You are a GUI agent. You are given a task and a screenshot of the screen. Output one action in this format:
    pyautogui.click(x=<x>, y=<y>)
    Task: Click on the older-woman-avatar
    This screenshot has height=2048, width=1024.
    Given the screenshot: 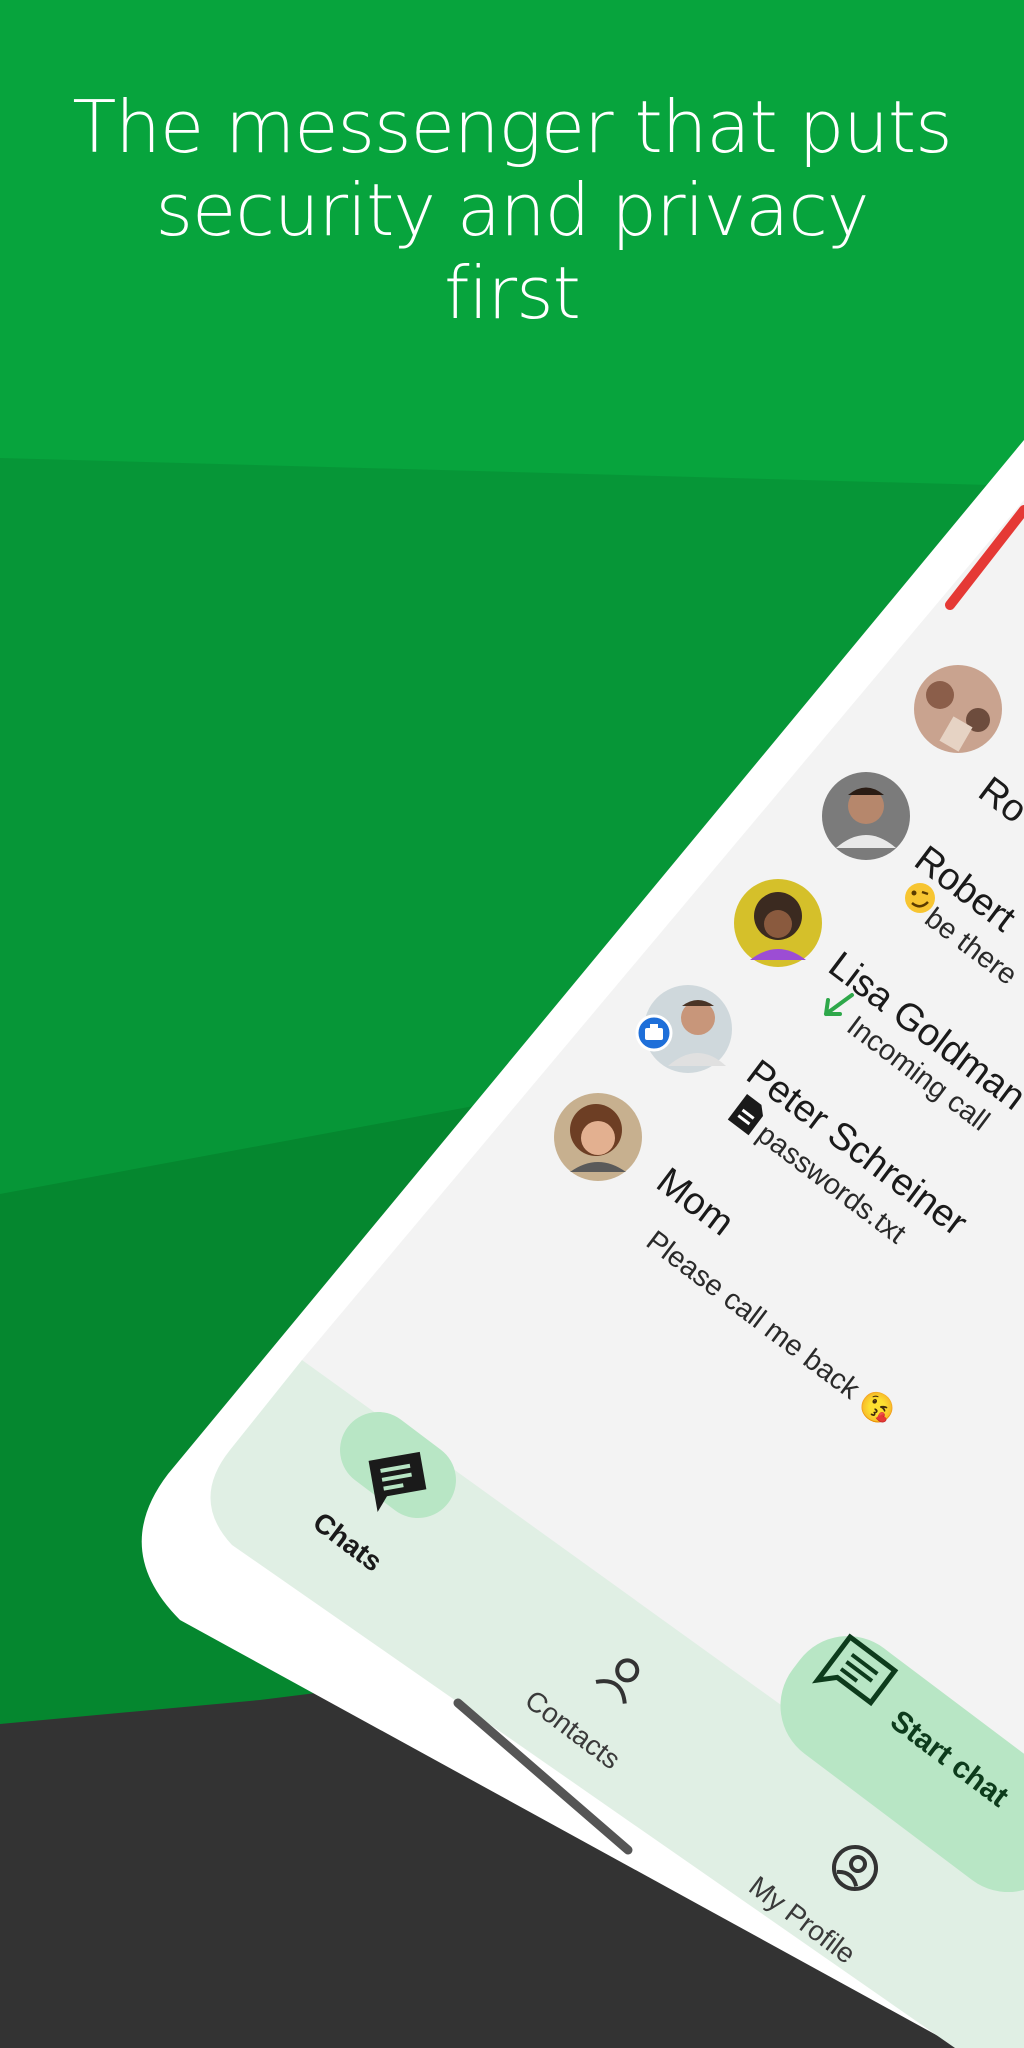 What is the action you would take?
    pyautogui.click(x=598, y=1137)
    